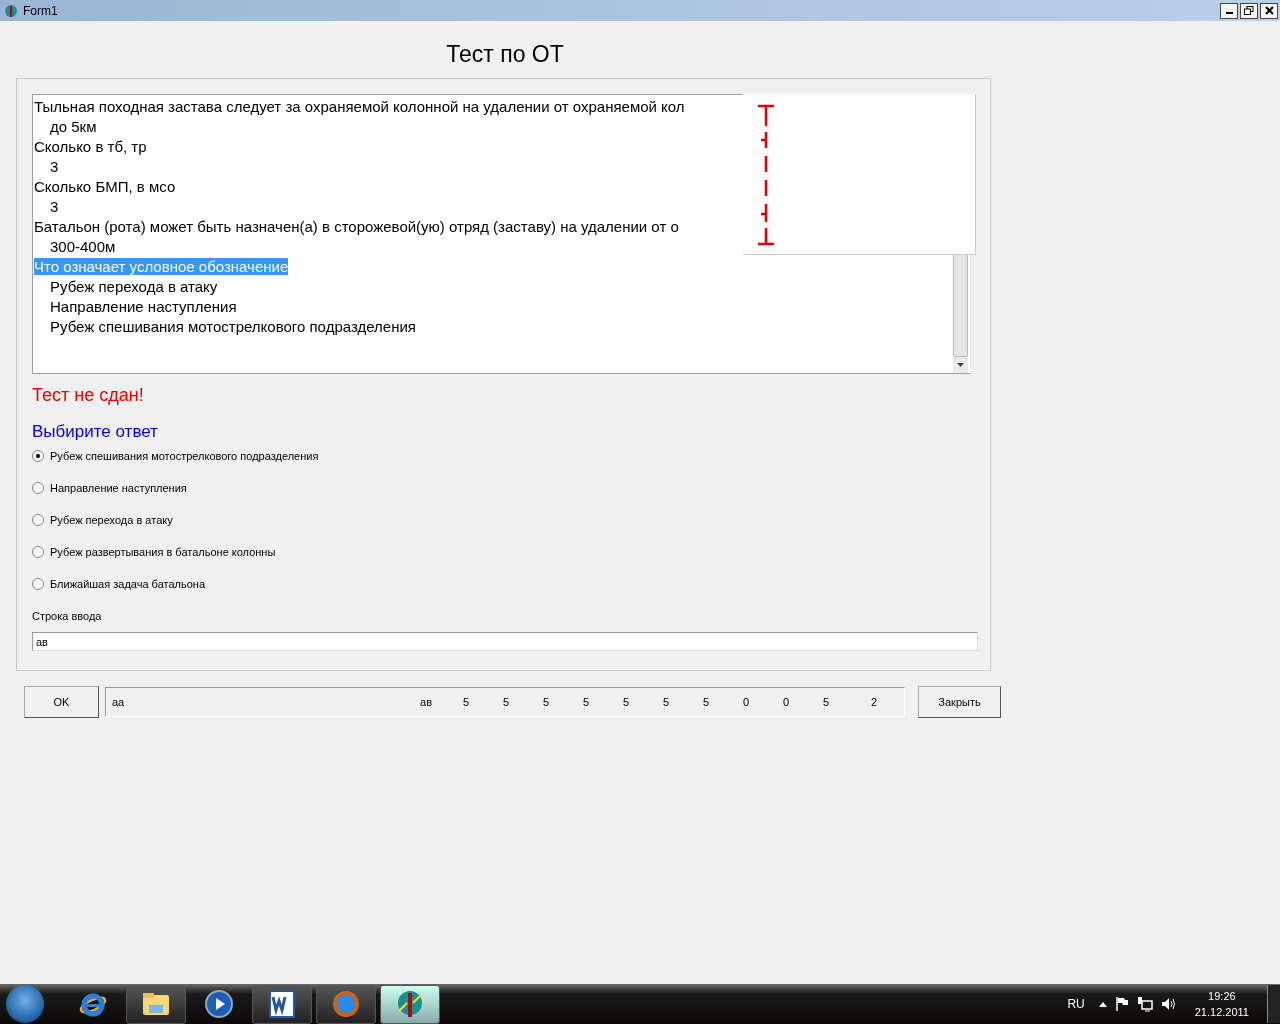 This screenshot has width=1280, height=1024. I want to click on minimize-button, so click(1229, 10).